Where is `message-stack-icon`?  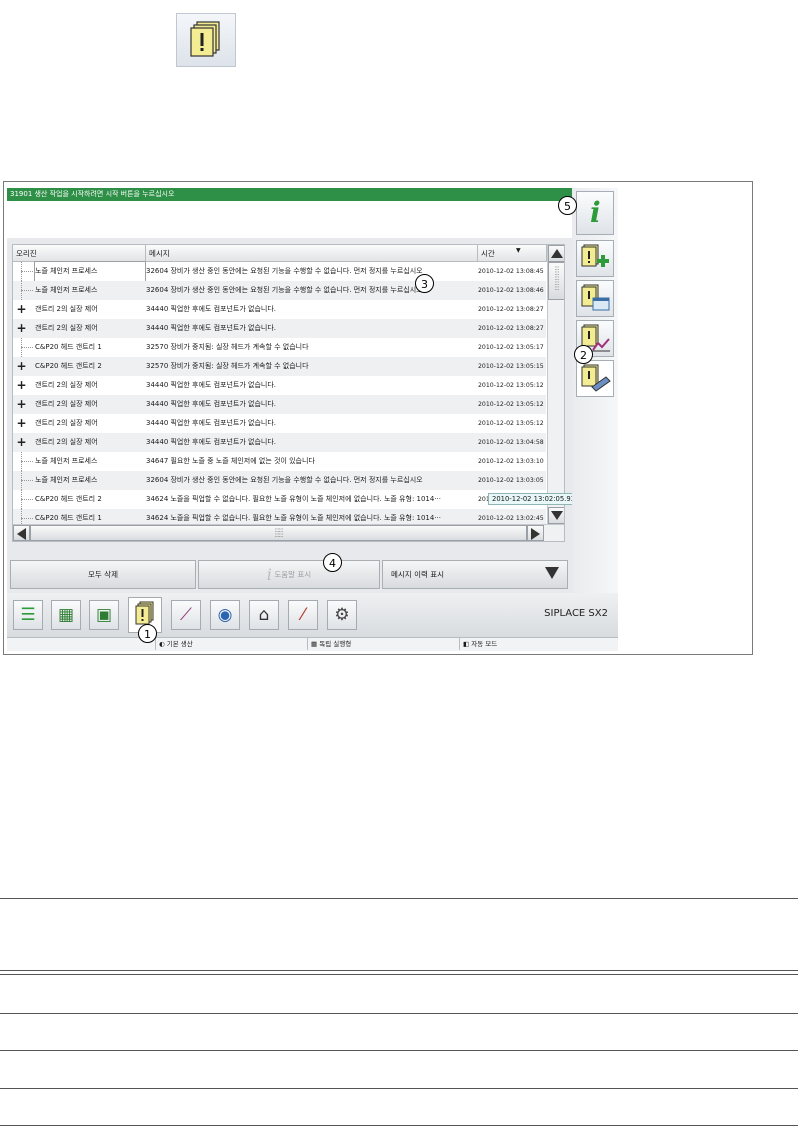
message-stack-icon is located at coordinates (206, 40).